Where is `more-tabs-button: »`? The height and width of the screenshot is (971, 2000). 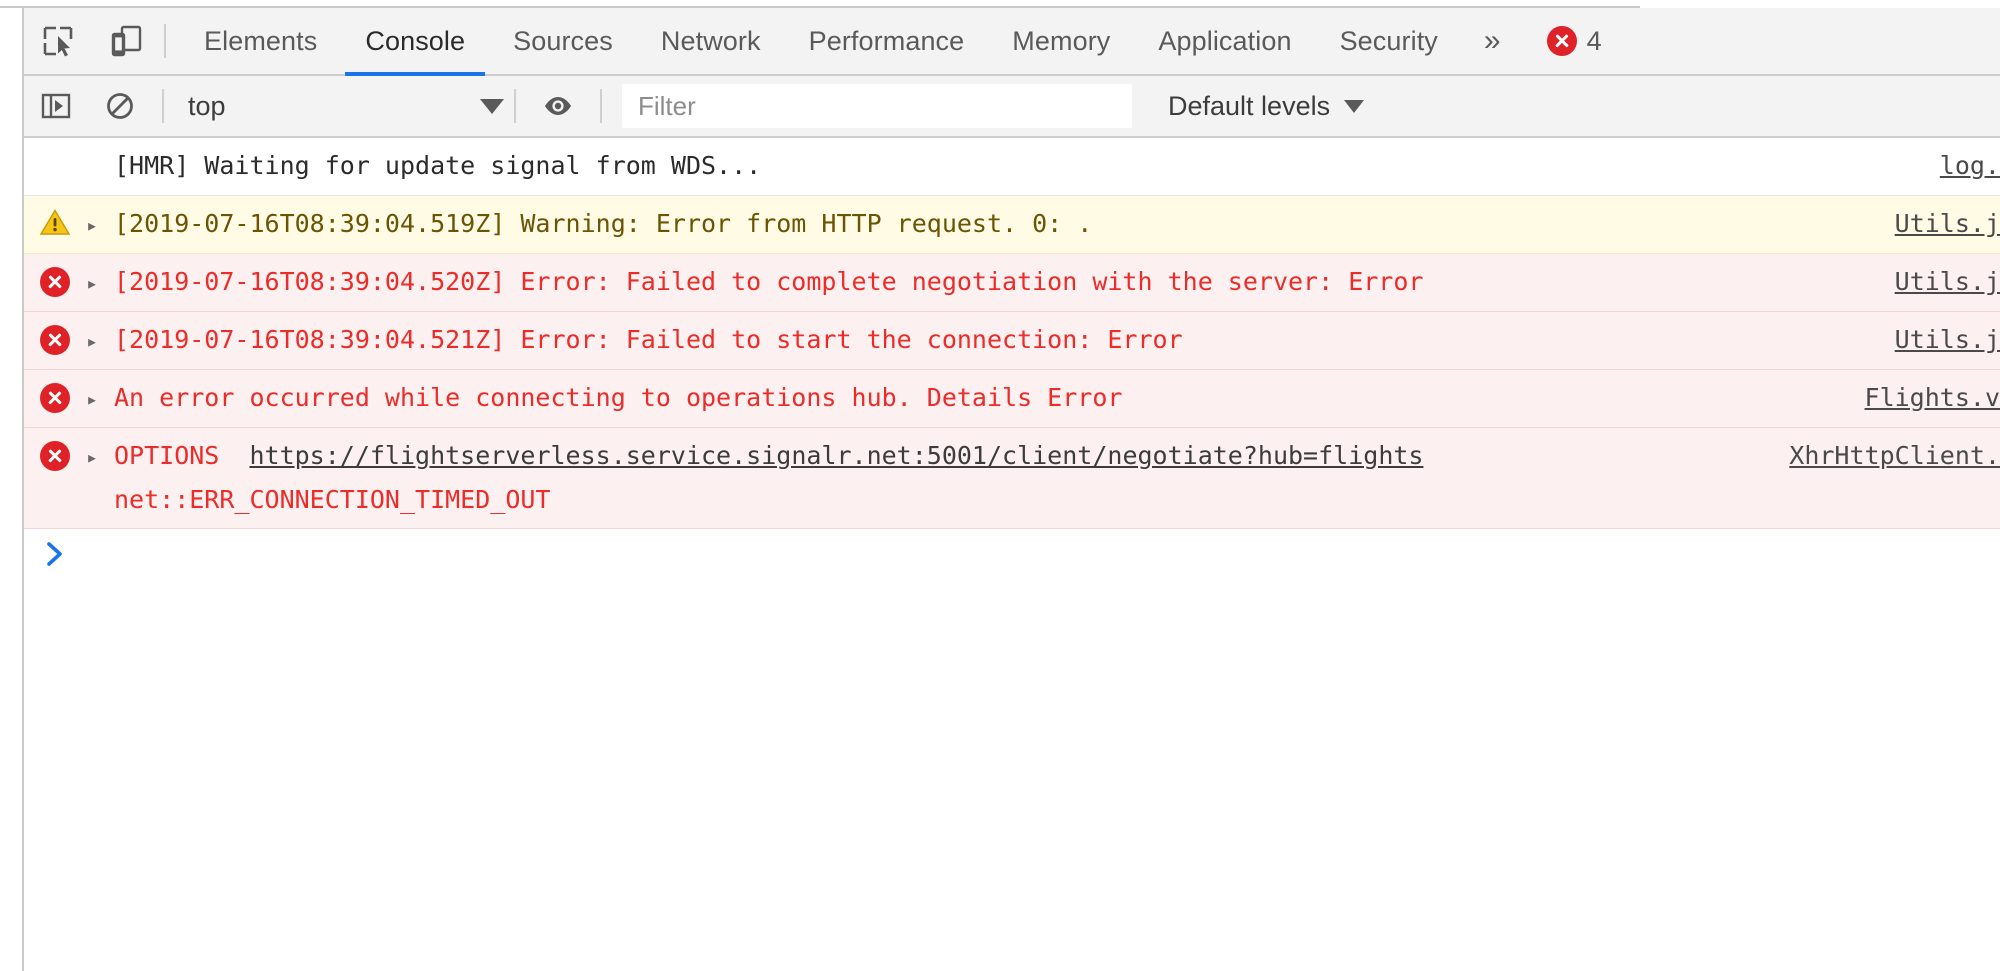
more-tabs-button: » is located at coordinates (1492, 41).